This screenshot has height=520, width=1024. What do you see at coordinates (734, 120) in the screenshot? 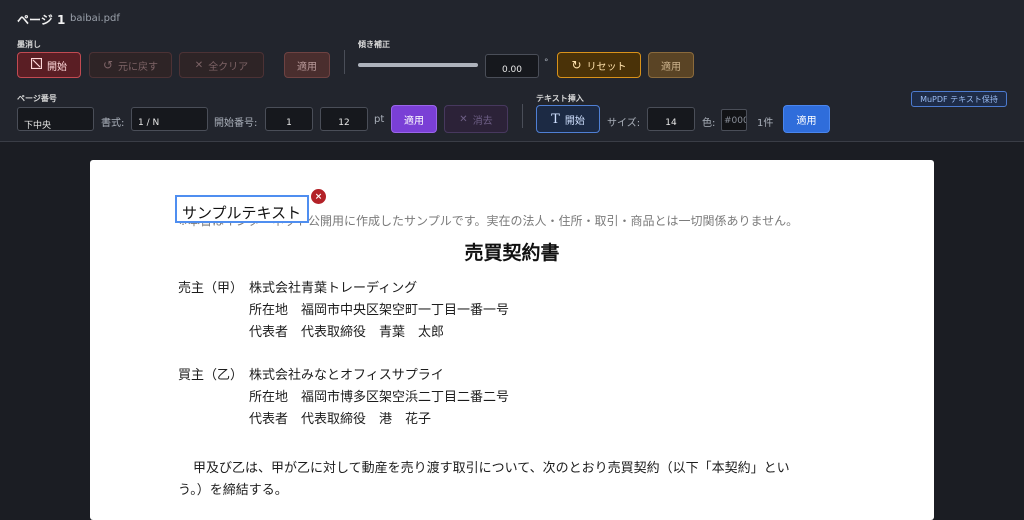
I see `color-picker: #000` at bounding box center [734, 120].